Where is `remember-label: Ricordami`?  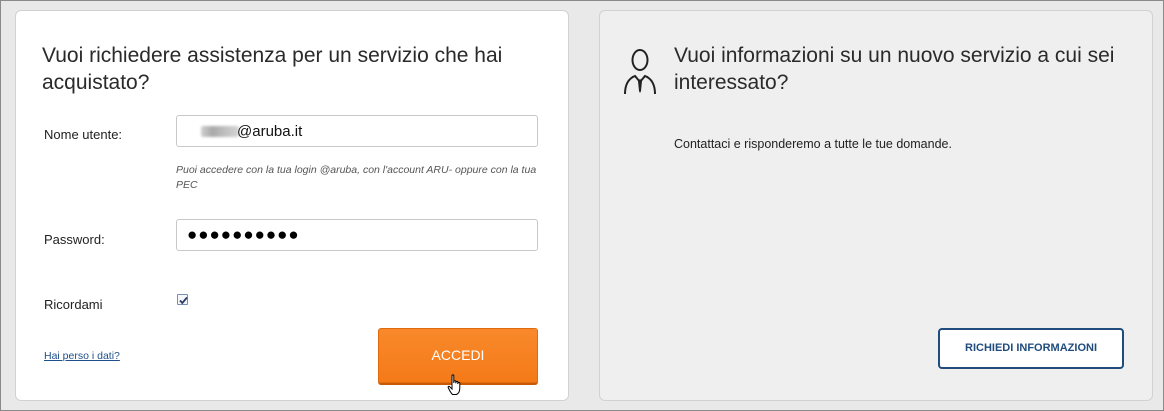
remember-label: Ricordami is located at coordinates (73, 304).